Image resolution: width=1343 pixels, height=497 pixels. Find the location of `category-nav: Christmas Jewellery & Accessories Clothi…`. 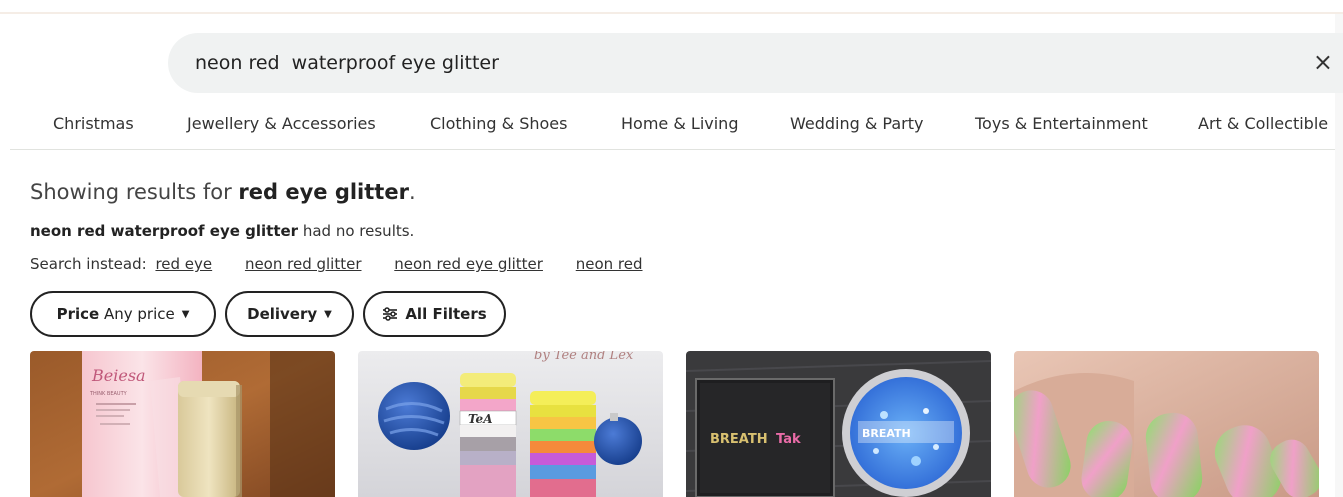

category-nav: Christmas Jewellery & Accessories Clothi… is located at coordinates (671, 129).